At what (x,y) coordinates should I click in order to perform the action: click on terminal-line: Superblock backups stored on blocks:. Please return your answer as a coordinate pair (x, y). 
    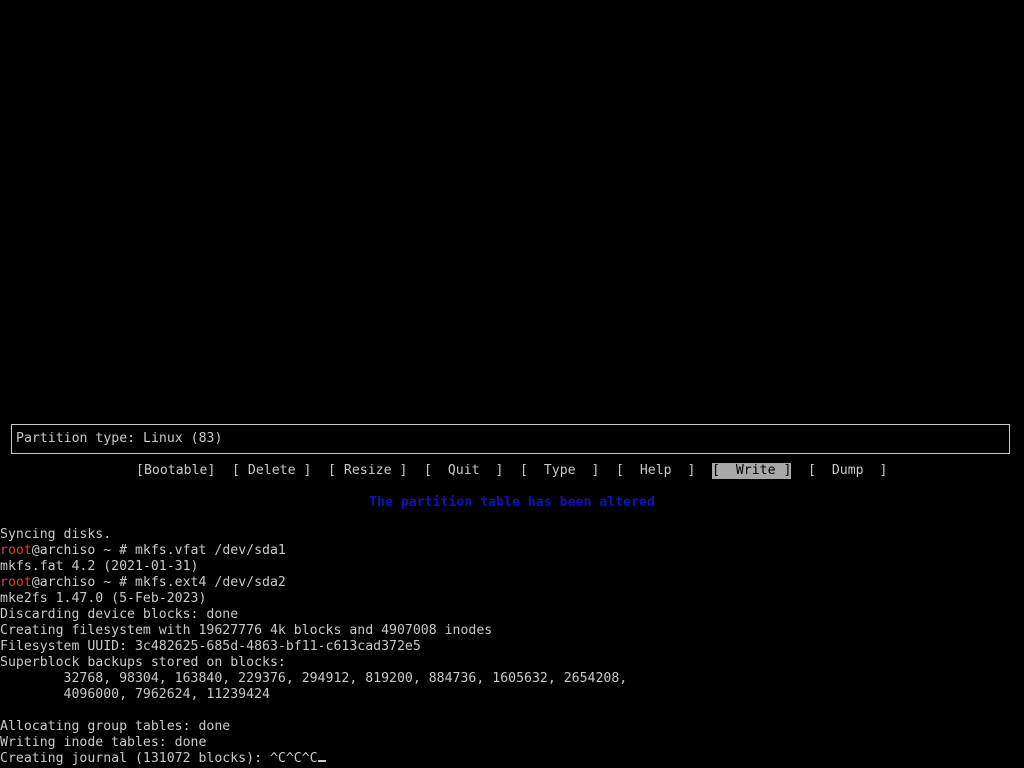
    Looking at the image, I should click on (143, 662).